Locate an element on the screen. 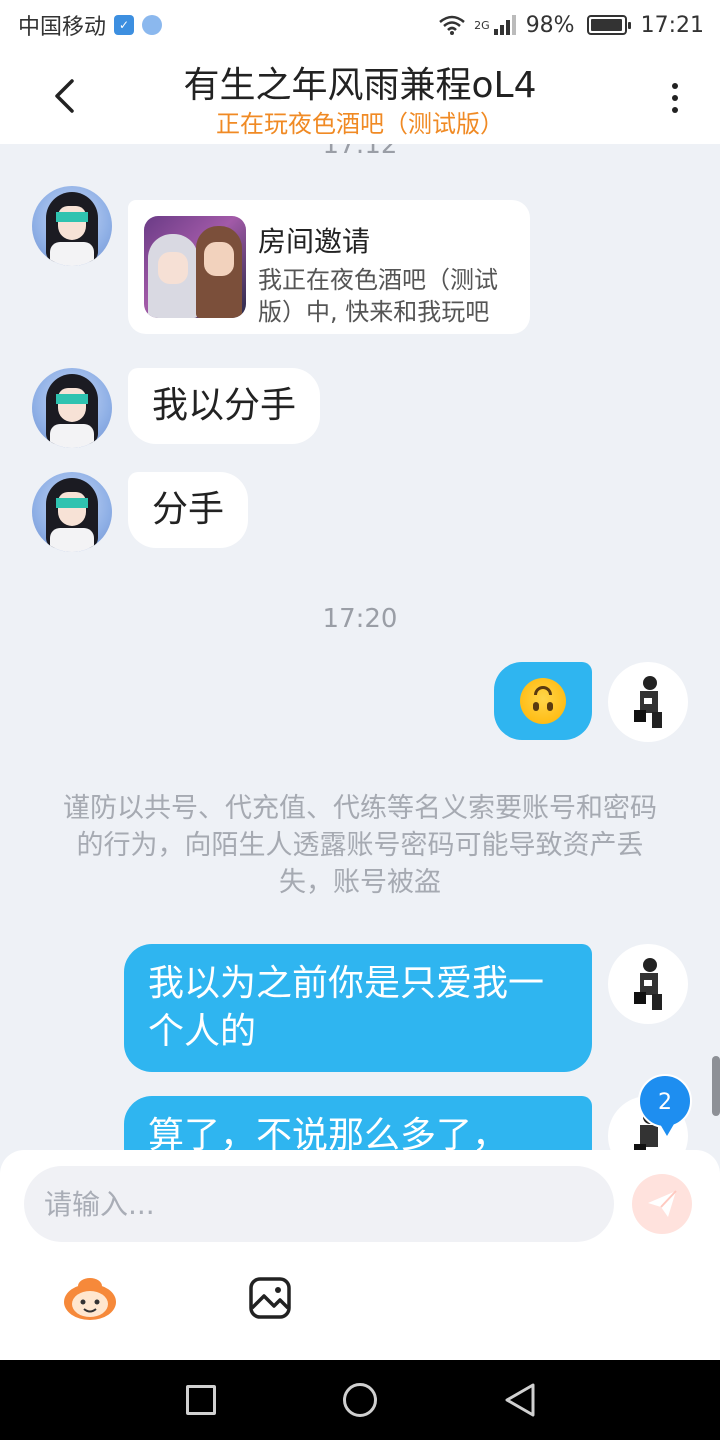 The width and height of the screenshot is (720, 1440). battery-percent: 98% is located at coordinates (550, 25).